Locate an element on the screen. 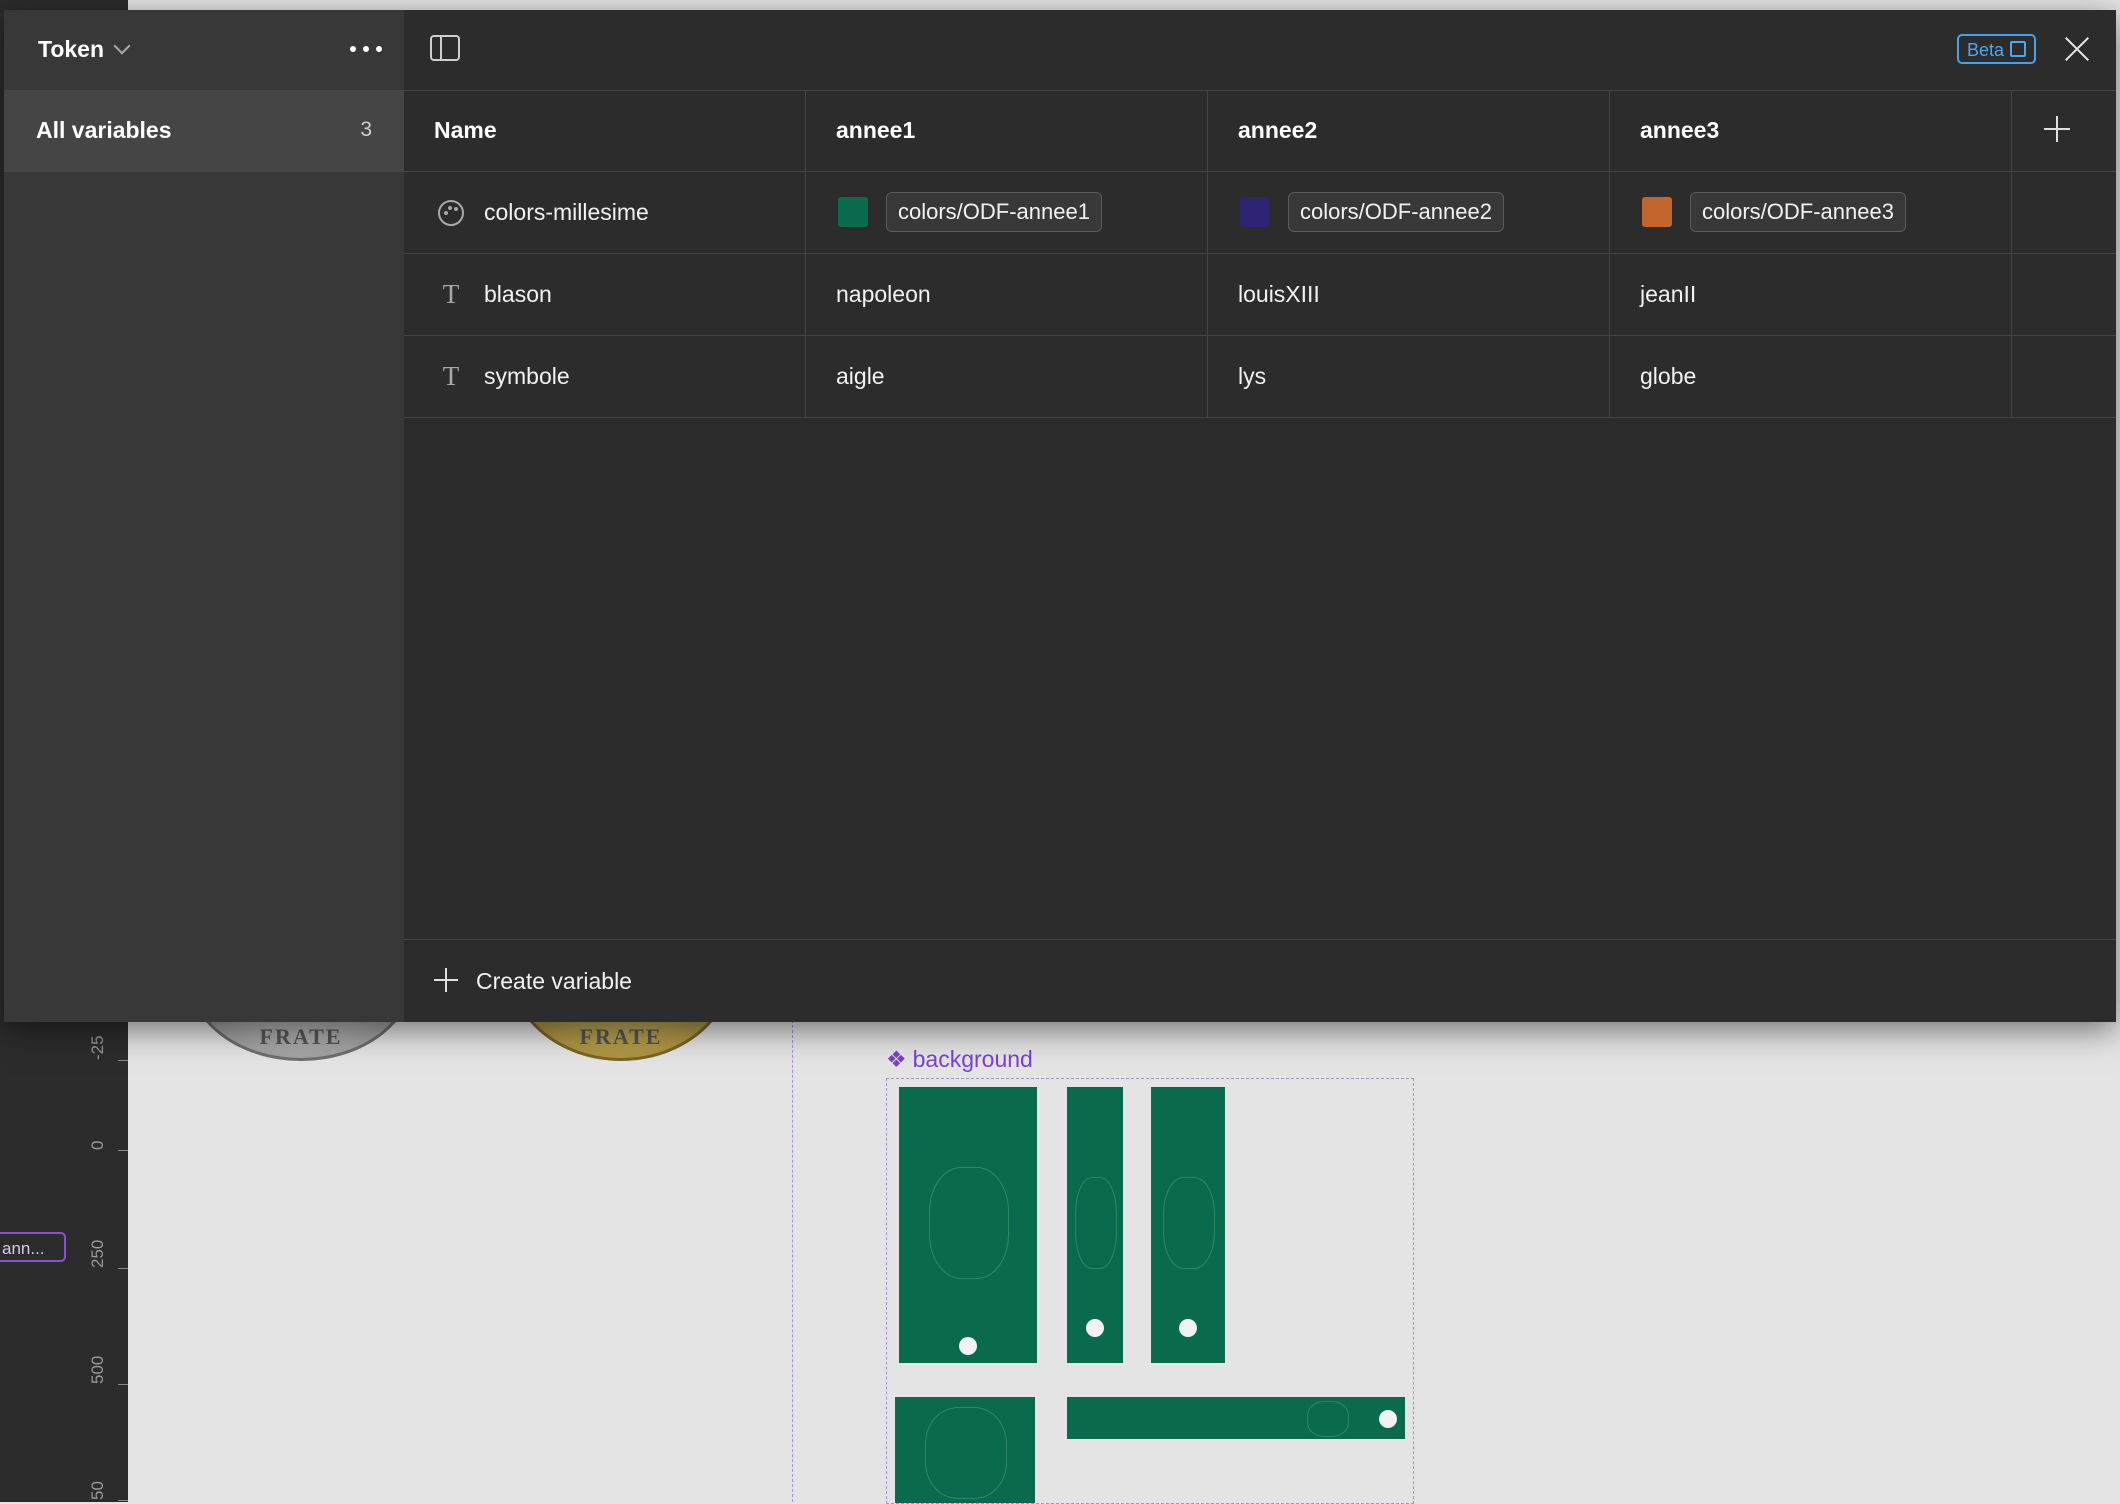 The width and height of the screenshot is (2120, 1504). table-row: T blason napoleon louisXIII jeanII is located at coordinates (1260, 295).